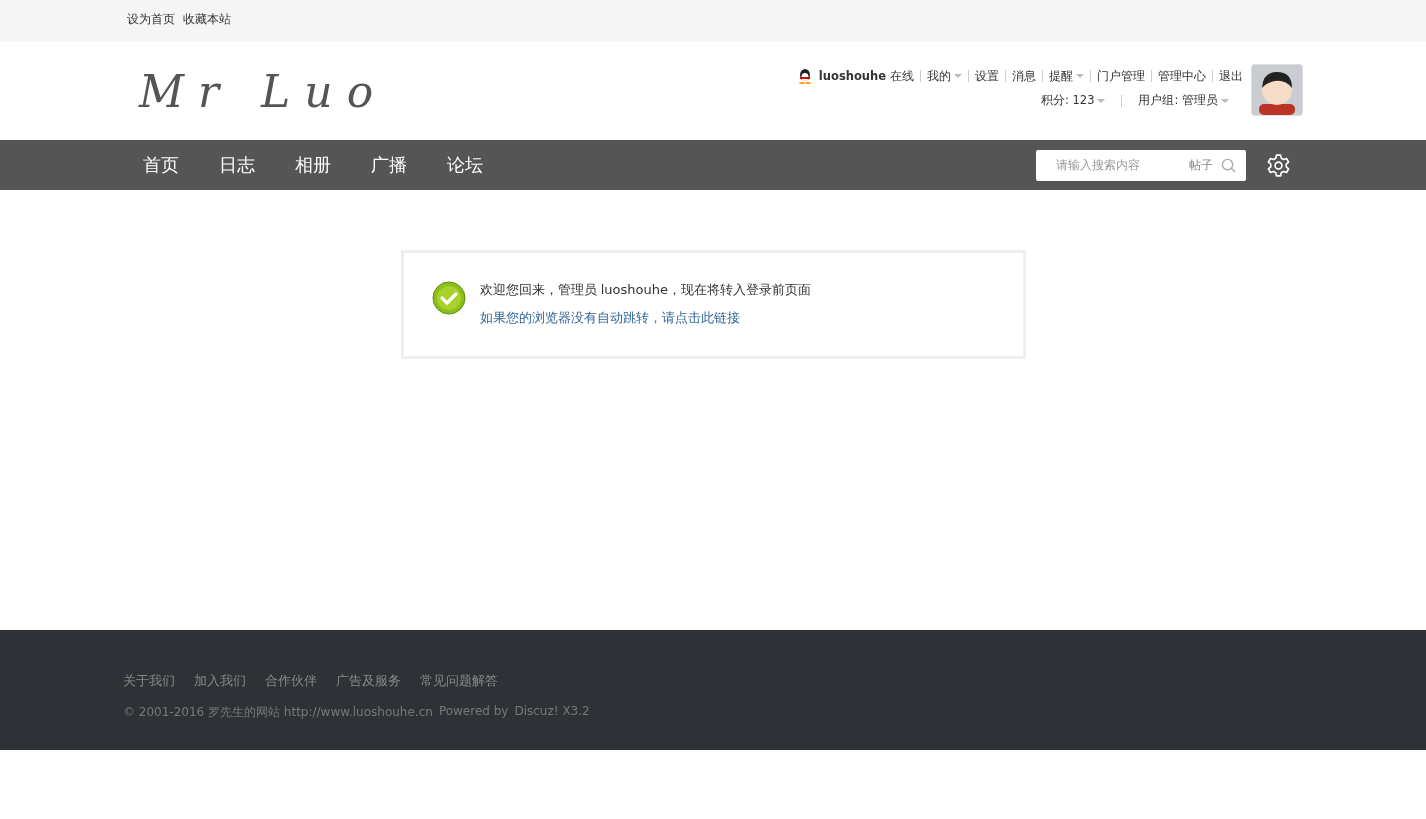  What do you see at coordinates (291, 681) in the screenshot?
I see `footer-link: 合作伙伴` at bounding box center [291, 681].